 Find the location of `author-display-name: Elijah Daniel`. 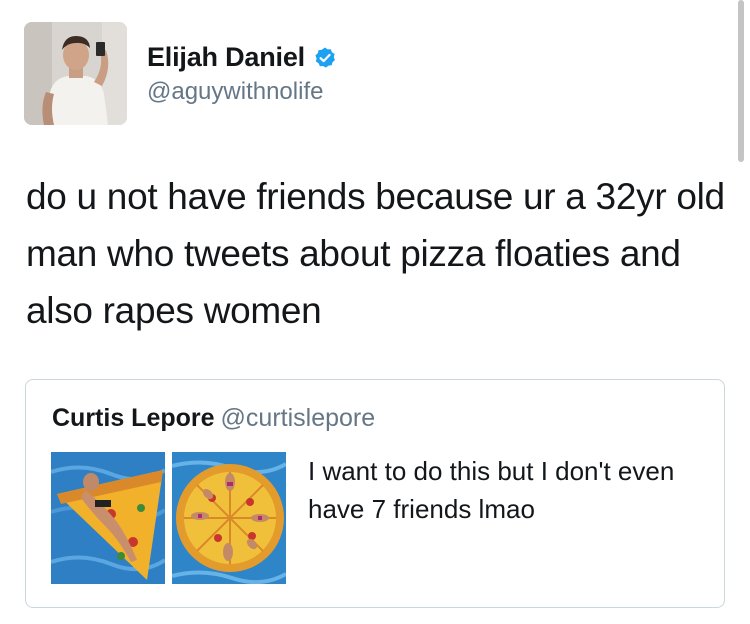

author-display-name: Elijah Daniel is located at coordinates (242, 57).